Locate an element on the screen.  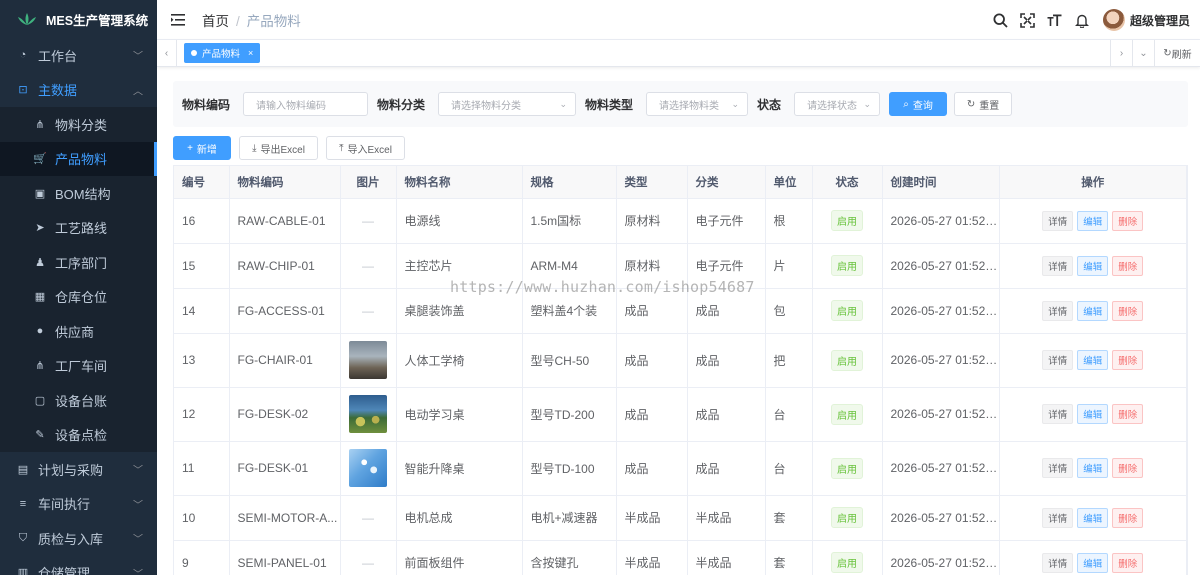
breadcrumb-current: 产品物料 is located at coordinates (273, 21).